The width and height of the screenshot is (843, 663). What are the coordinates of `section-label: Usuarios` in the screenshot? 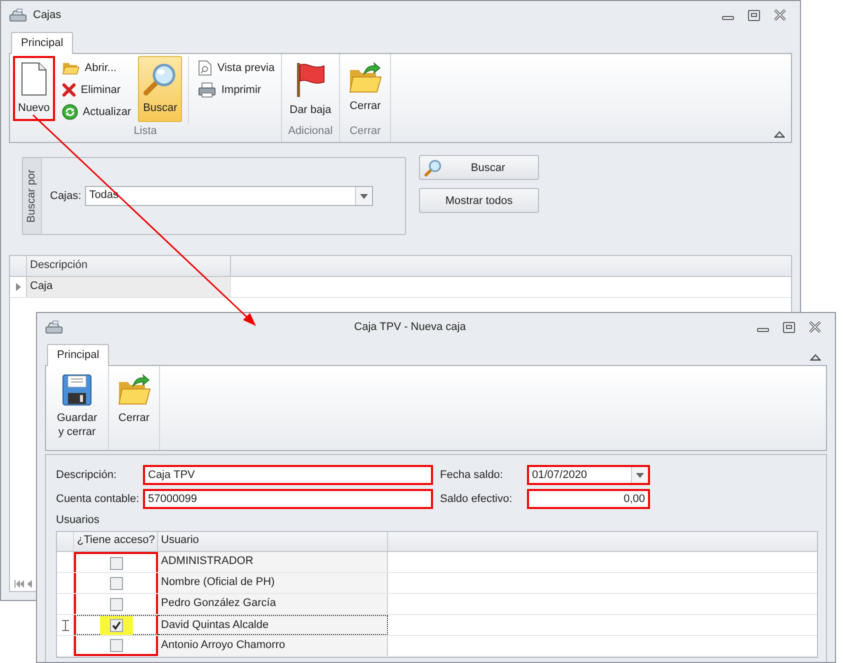 It's located at (78, 521).